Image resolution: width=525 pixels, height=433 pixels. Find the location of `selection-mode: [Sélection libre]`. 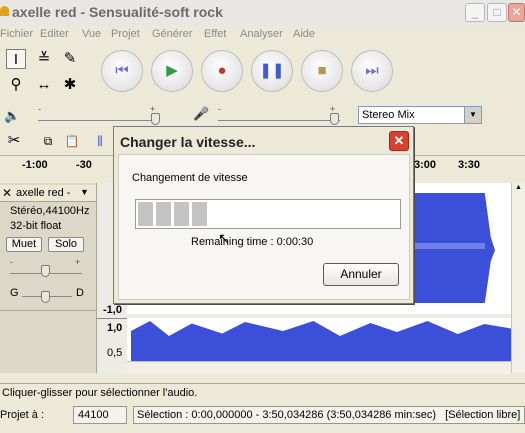

selection-mode: [Sélection libre] is located at coordinates (483, 415).